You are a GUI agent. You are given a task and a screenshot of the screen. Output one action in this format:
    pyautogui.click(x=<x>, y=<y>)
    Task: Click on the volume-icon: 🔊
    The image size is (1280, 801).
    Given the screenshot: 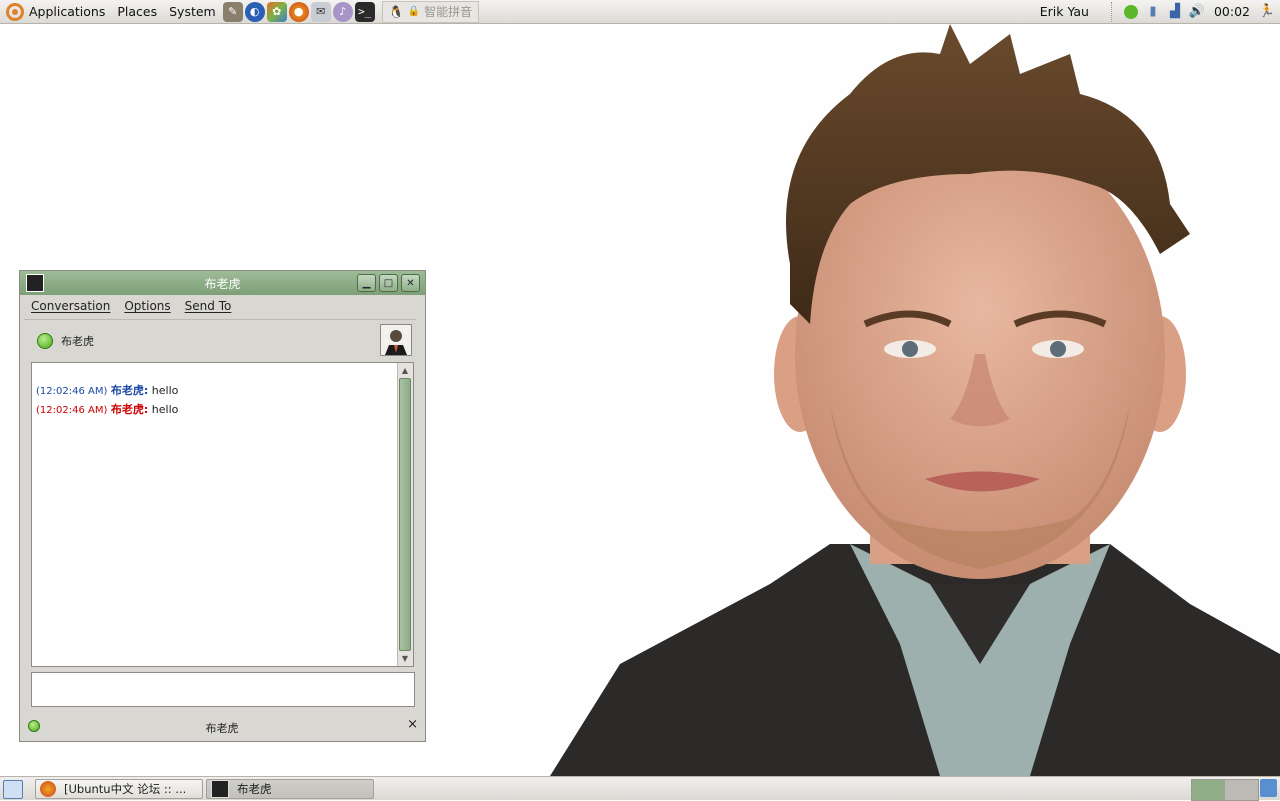 What is the action you would take?
    pyautogui.click(x=1197, y=12)
    